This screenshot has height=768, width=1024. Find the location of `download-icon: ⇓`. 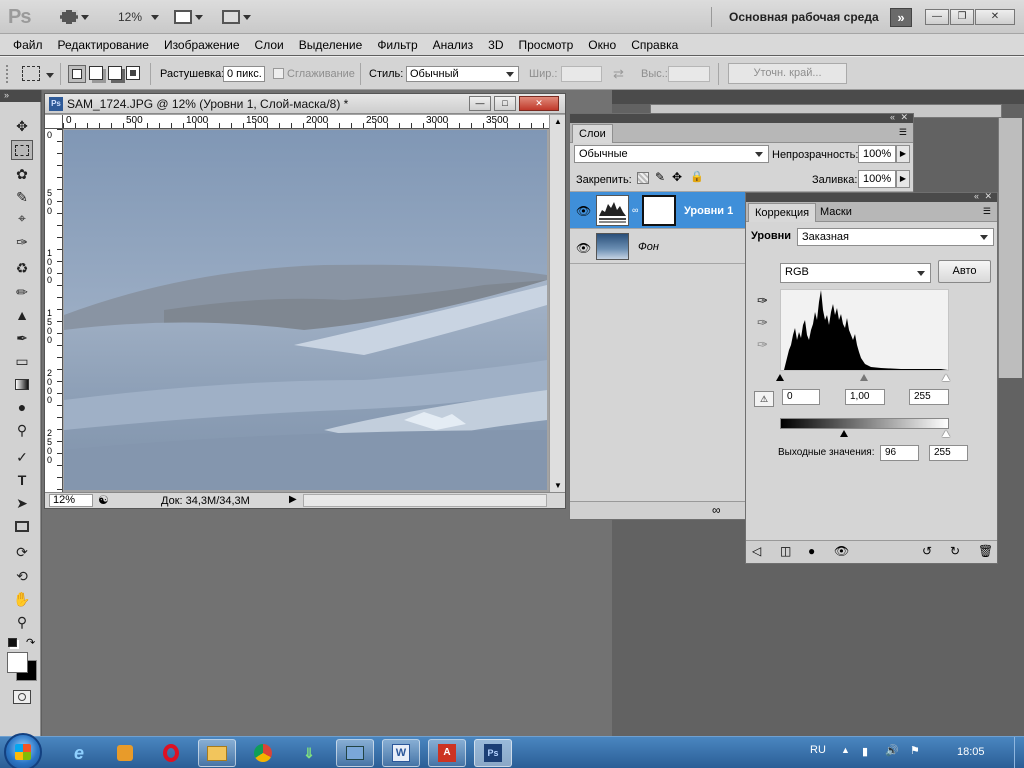

download-icon: ⇓ is located at coordinates (309, 753).